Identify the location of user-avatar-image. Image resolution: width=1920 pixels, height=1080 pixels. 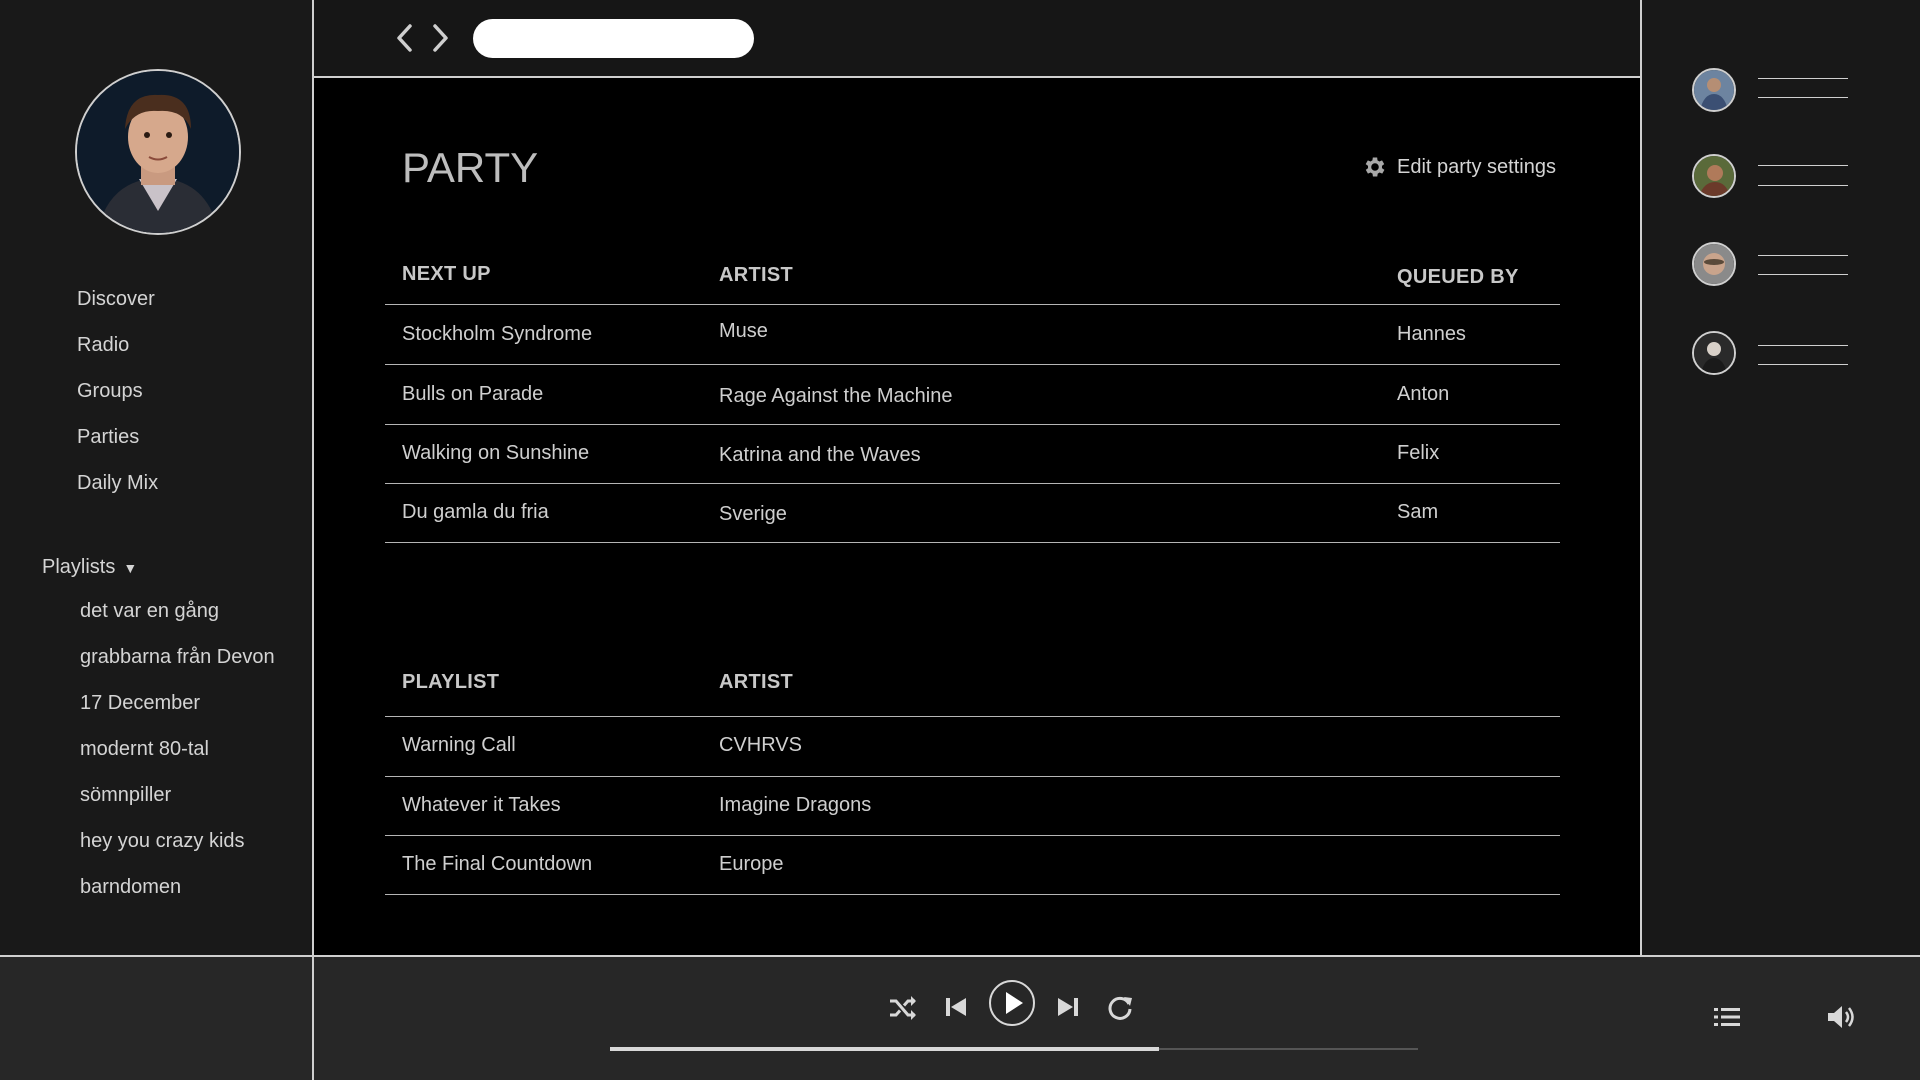
(158, 152).